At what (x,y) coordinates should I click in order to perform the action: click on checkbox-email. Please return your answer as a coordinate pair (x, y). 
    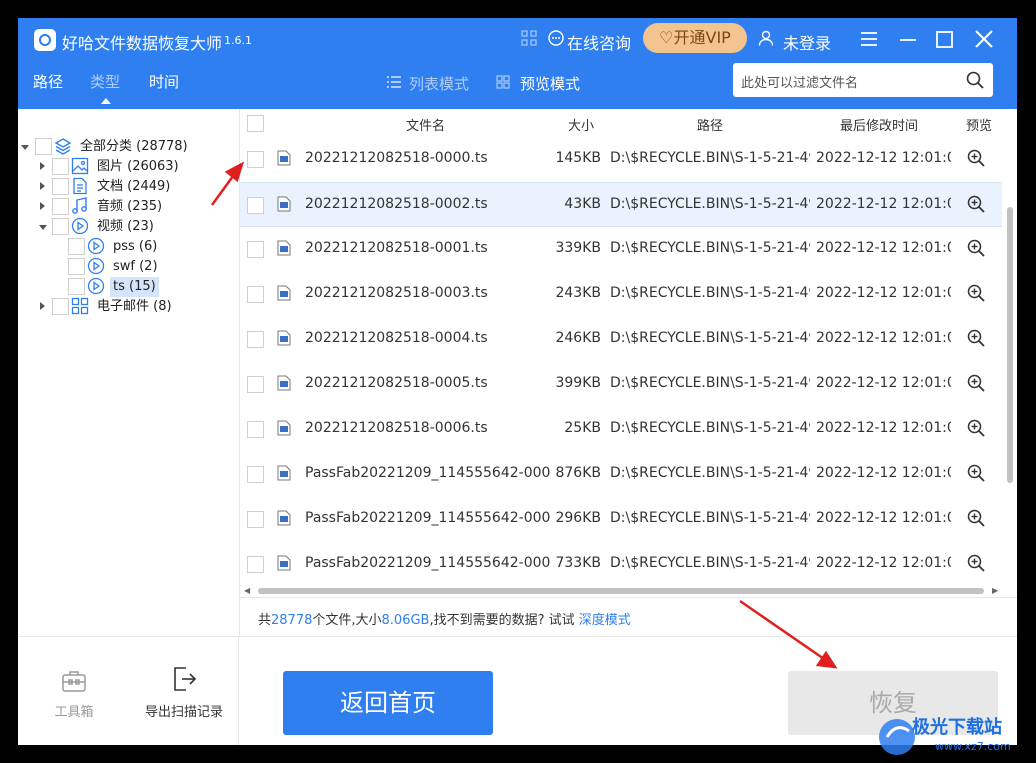
    Looking at the image, I should click on (60, 306).